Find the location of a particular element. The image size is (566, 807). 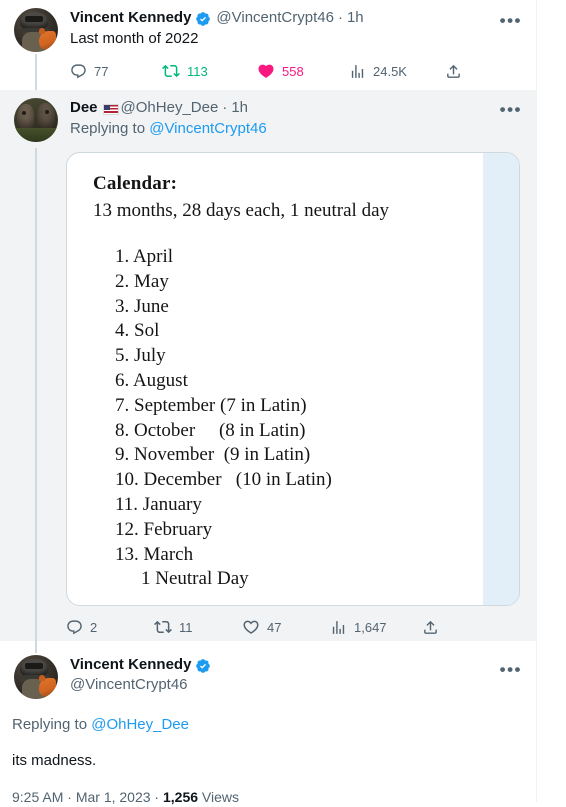

views-count: 24.5K is located at coordinates (390, 71).